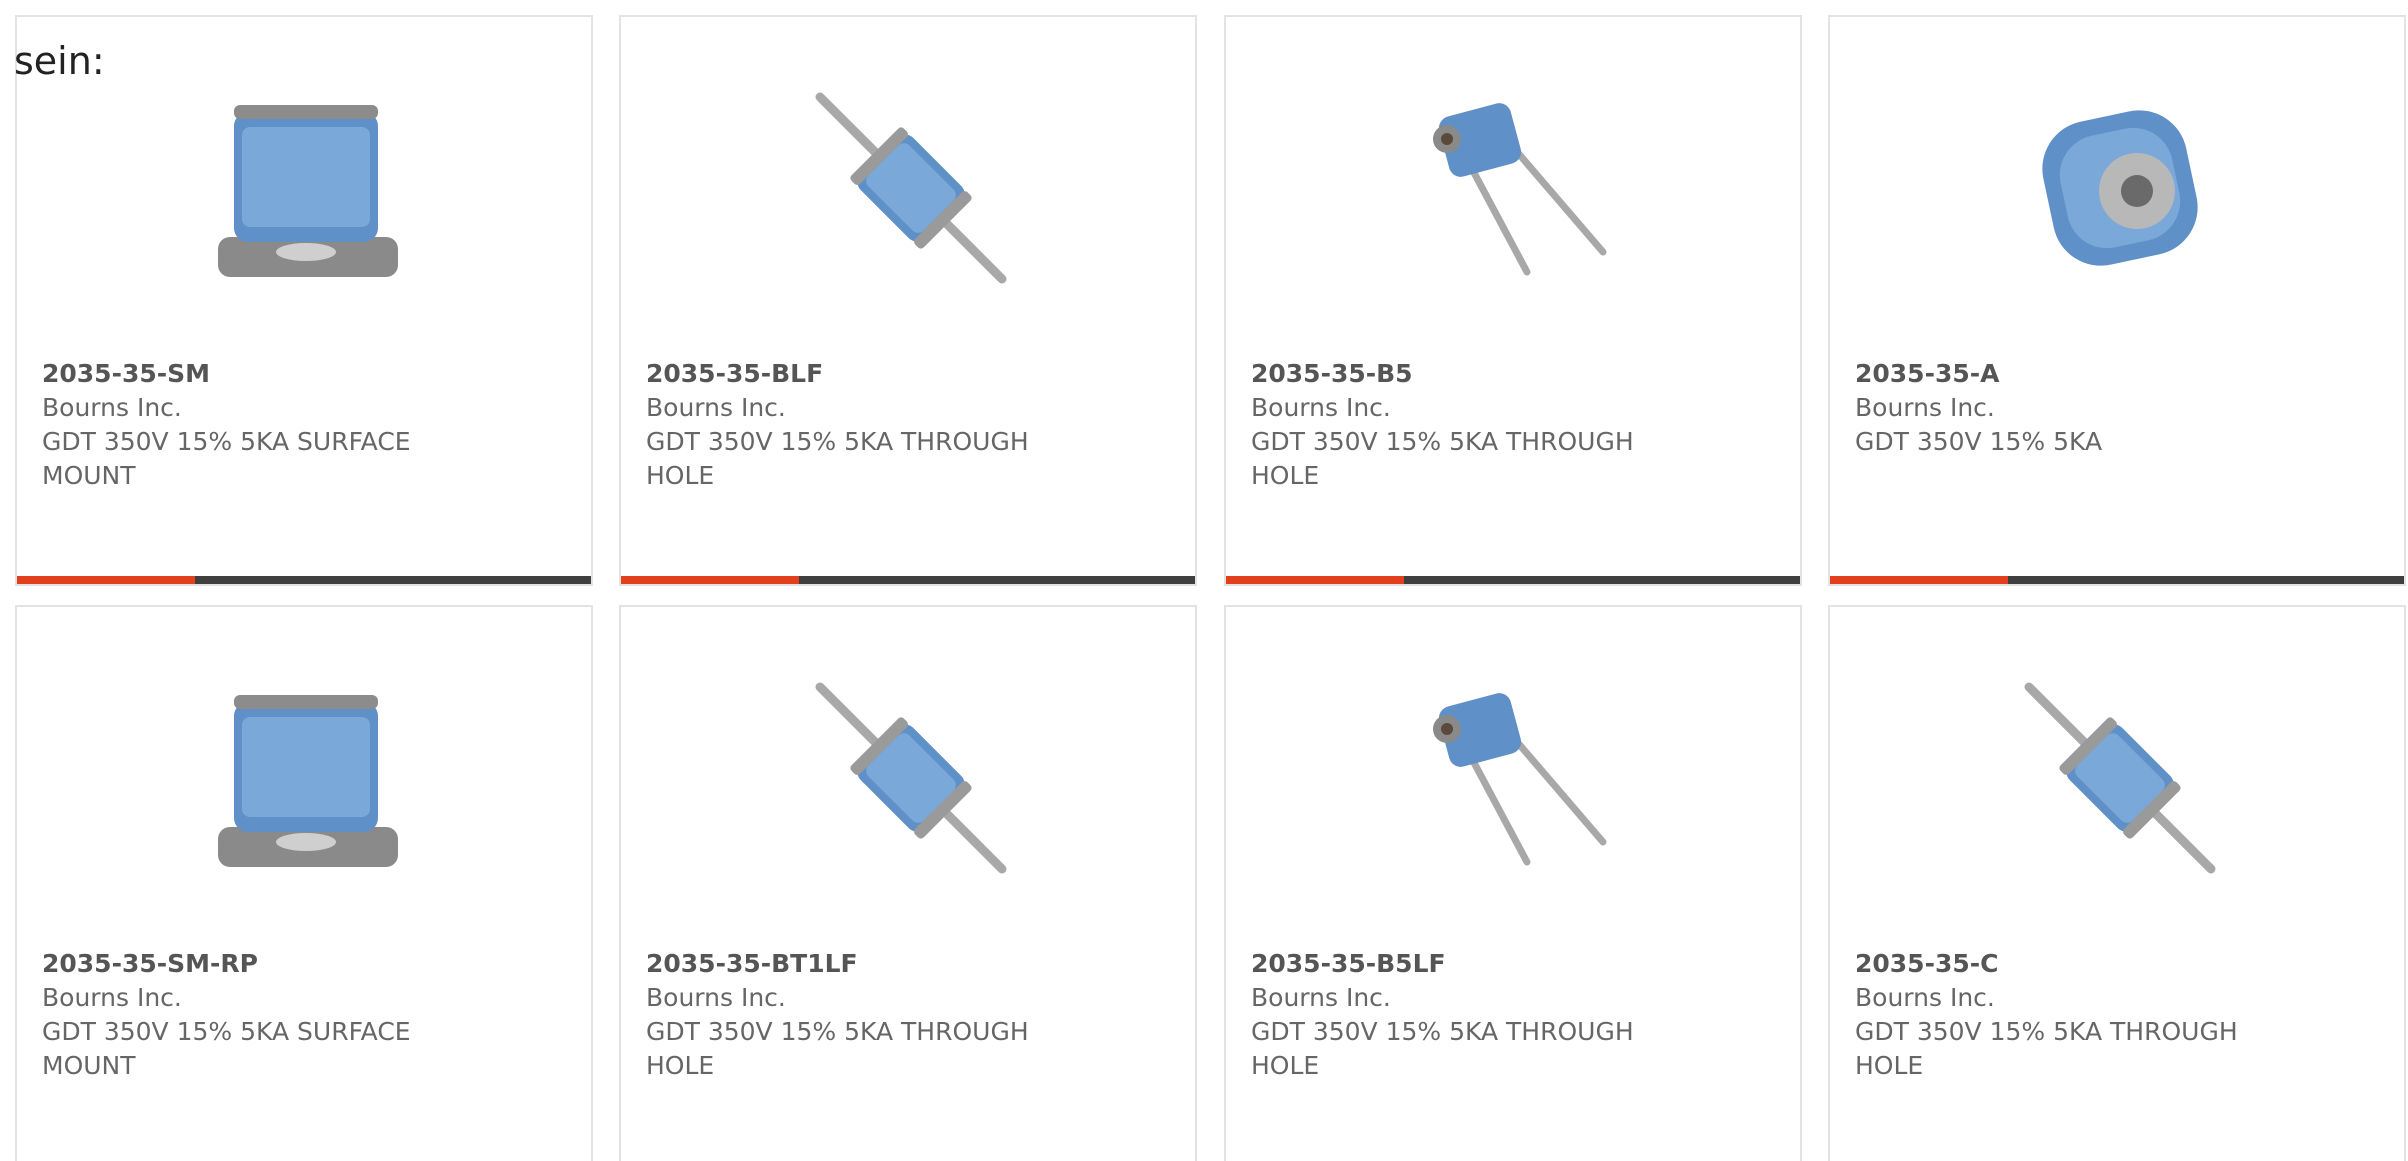 The height and width of the screenshot is (1161, 2408). I want to click on part-number-link: 2035-35-BLF, so click(856, 374).